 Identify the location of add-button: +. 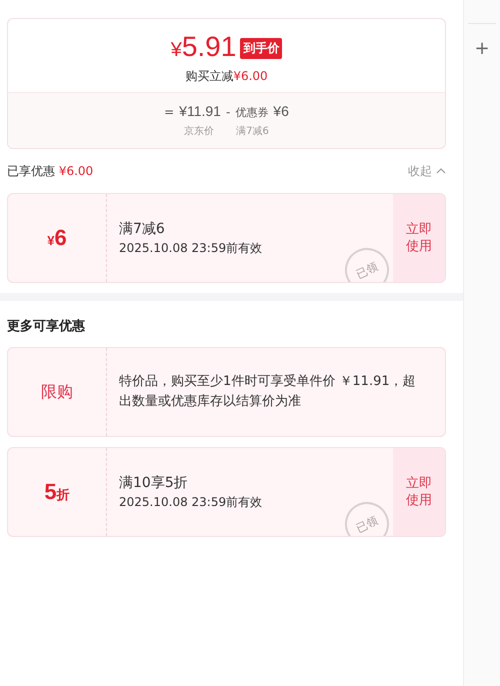
(482, 48).